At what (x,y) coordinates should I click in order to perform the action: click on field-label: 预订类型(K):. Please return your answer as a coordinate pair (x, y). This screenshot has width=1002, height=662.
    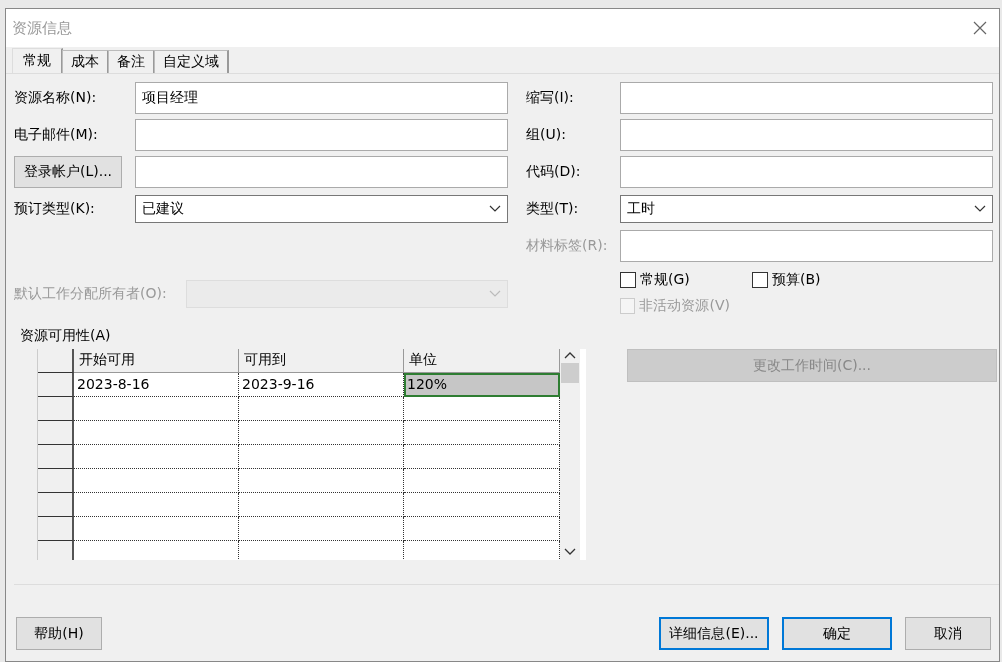
    Looking at the image, I should click on (55, 209).